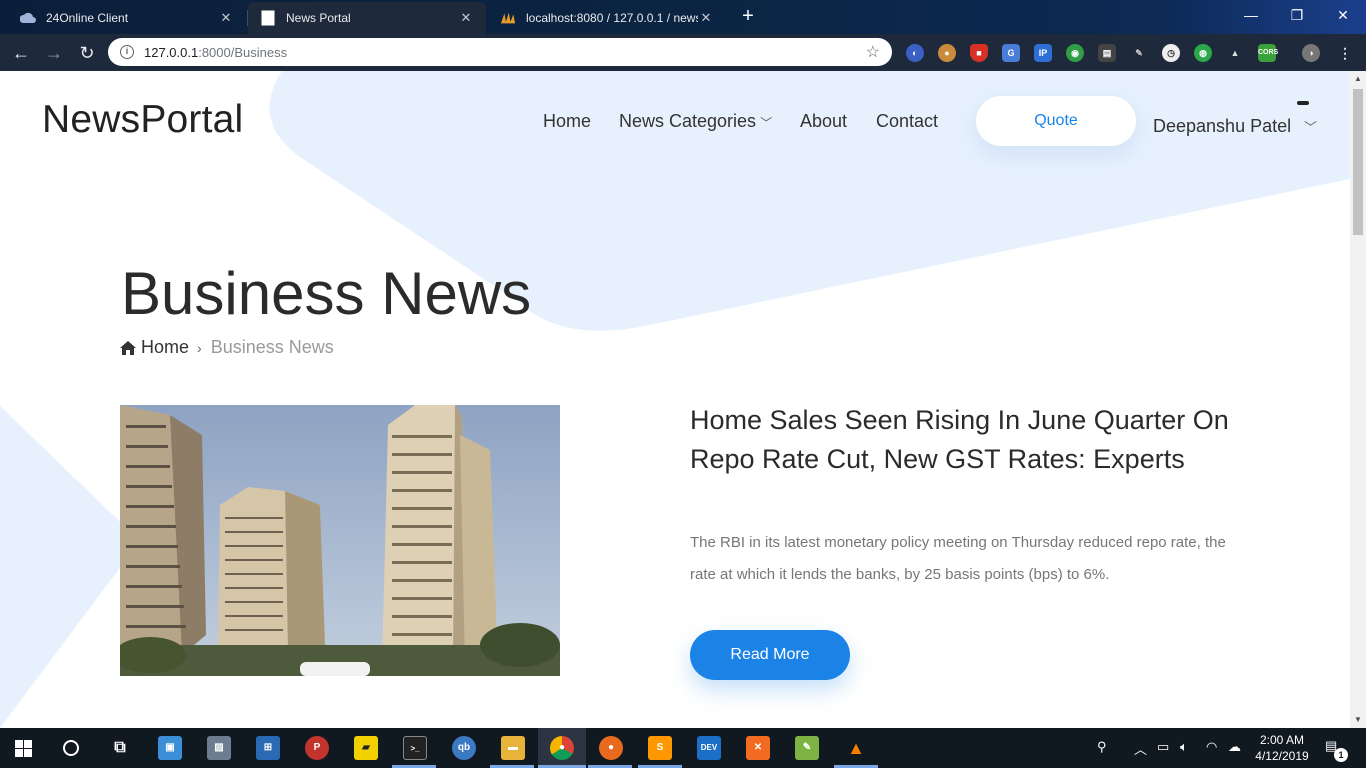  I want to click on sublime-text-icon: S, so click(660, 748).